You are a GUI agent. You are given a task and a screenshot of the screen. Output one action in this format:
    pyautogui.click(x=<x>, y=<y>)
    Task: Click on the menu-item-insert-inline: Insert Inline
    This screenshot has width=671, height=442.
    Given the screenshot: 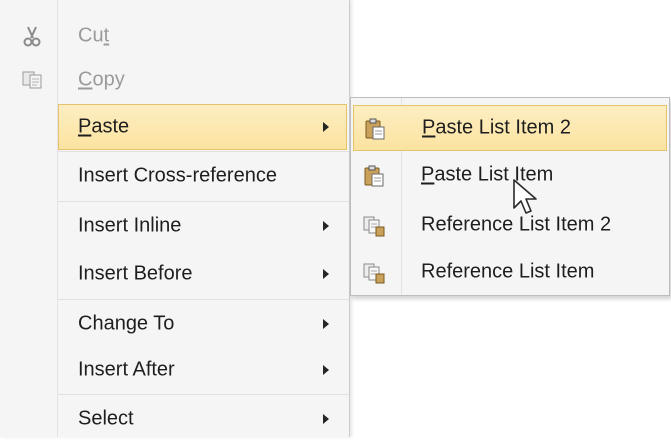 What is the action you would take?
    pyautogui.click(x=174, y=226)
    